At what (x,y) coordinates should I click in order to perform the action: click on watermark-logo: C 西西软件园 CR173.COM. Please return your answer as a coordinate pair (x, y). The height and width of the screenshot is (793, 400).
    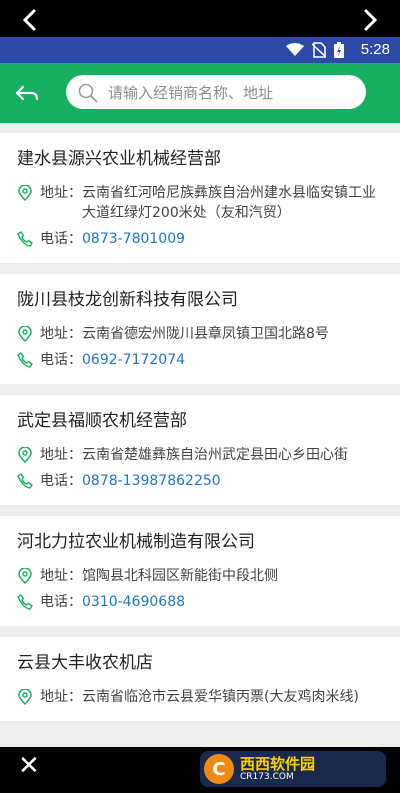
    Looking at the image, I should click on (293, 769).